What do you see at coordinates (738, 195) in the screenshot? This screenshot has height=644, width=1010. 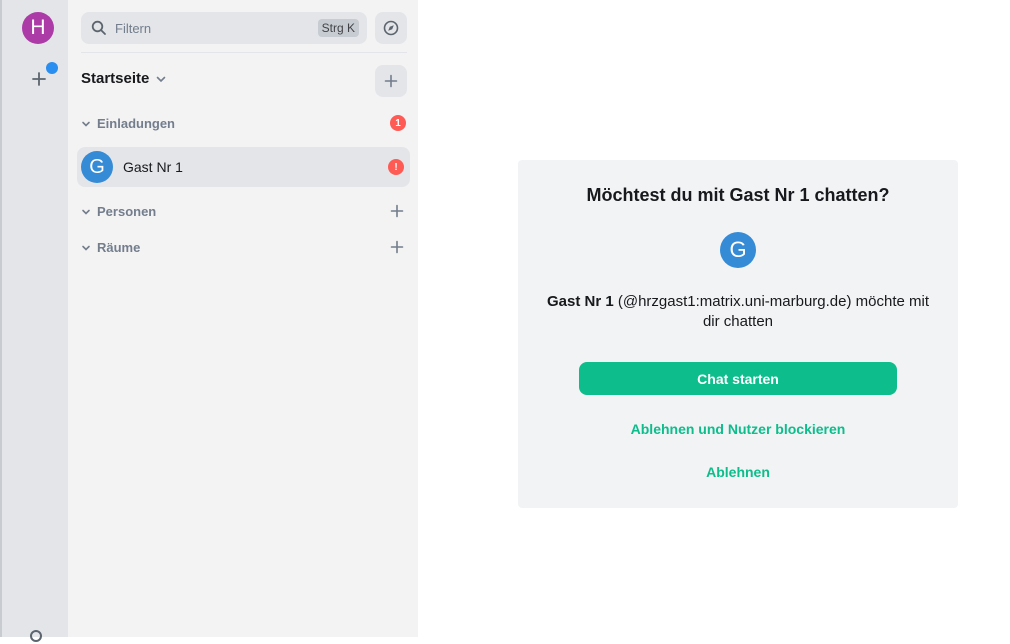 I see `invite-title: Möchtest du mit Gast Nr 1 chatten?` at bounding box center [738, 195].